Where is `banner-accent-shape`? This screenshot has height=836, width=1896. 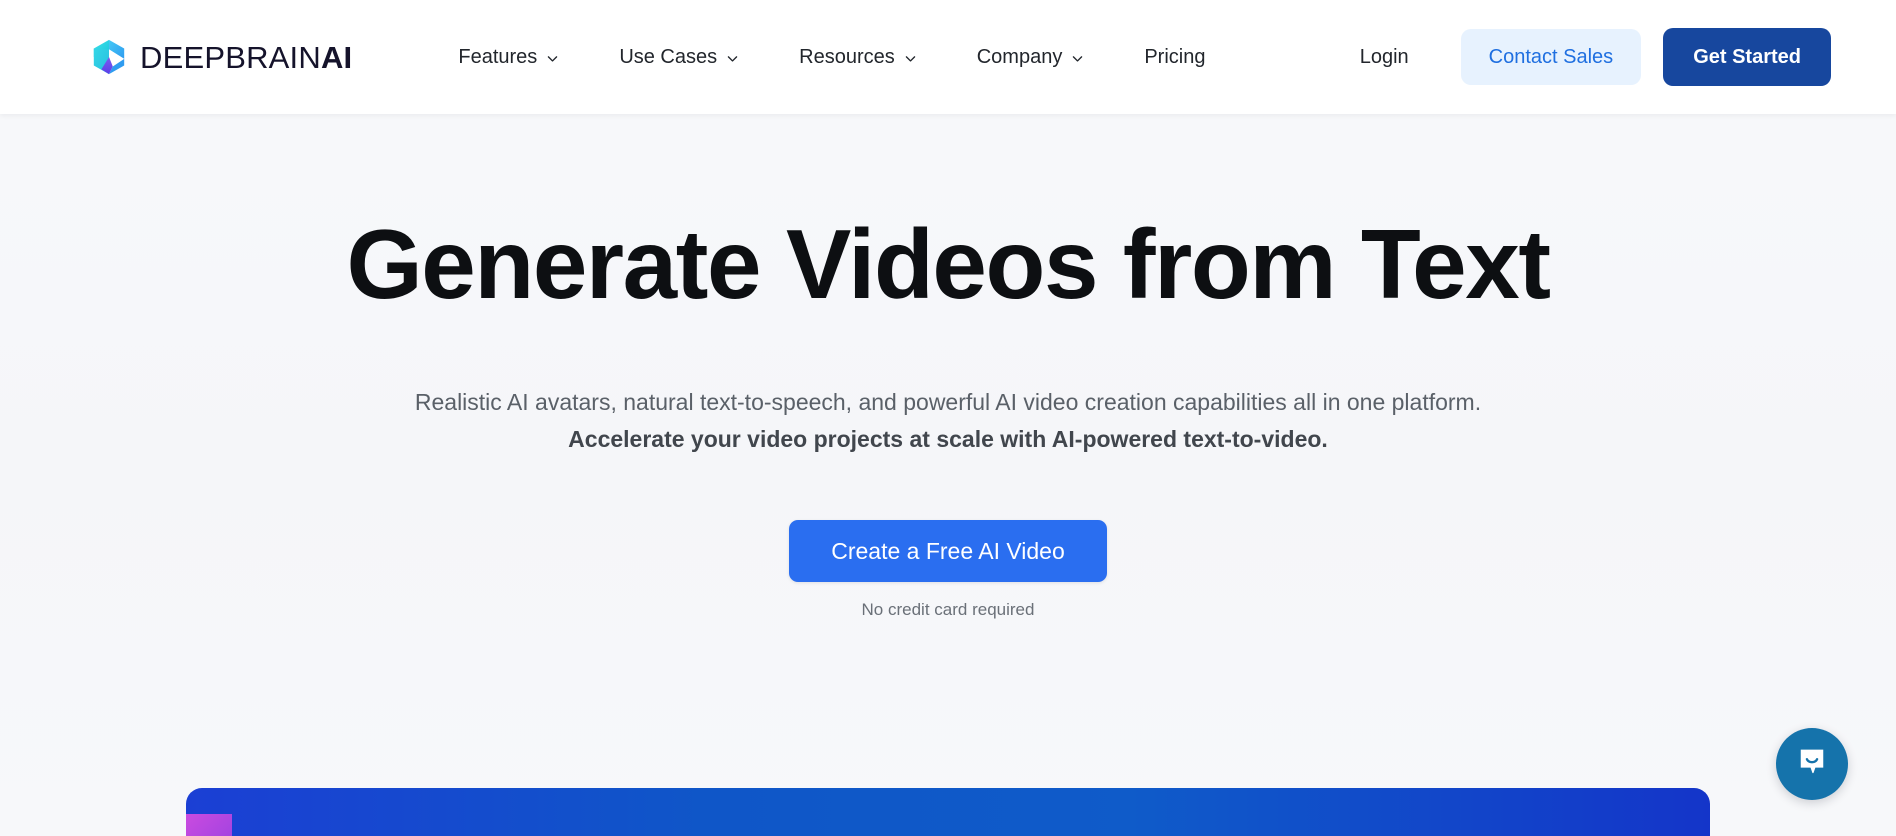 banner-accent-shape is located at coordinates (209, 825).